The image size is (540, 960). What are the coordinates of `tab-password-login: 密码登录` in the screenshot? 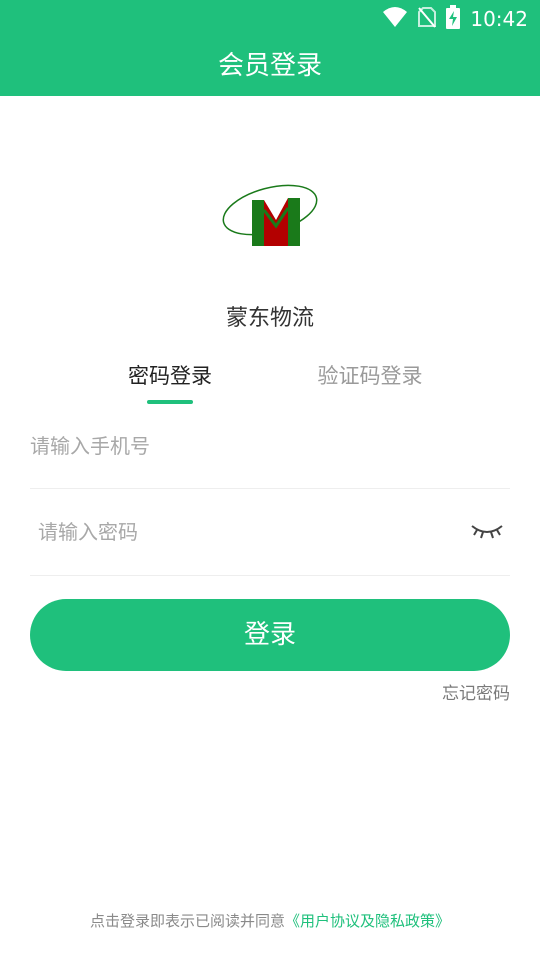 It's located at (170, 375).